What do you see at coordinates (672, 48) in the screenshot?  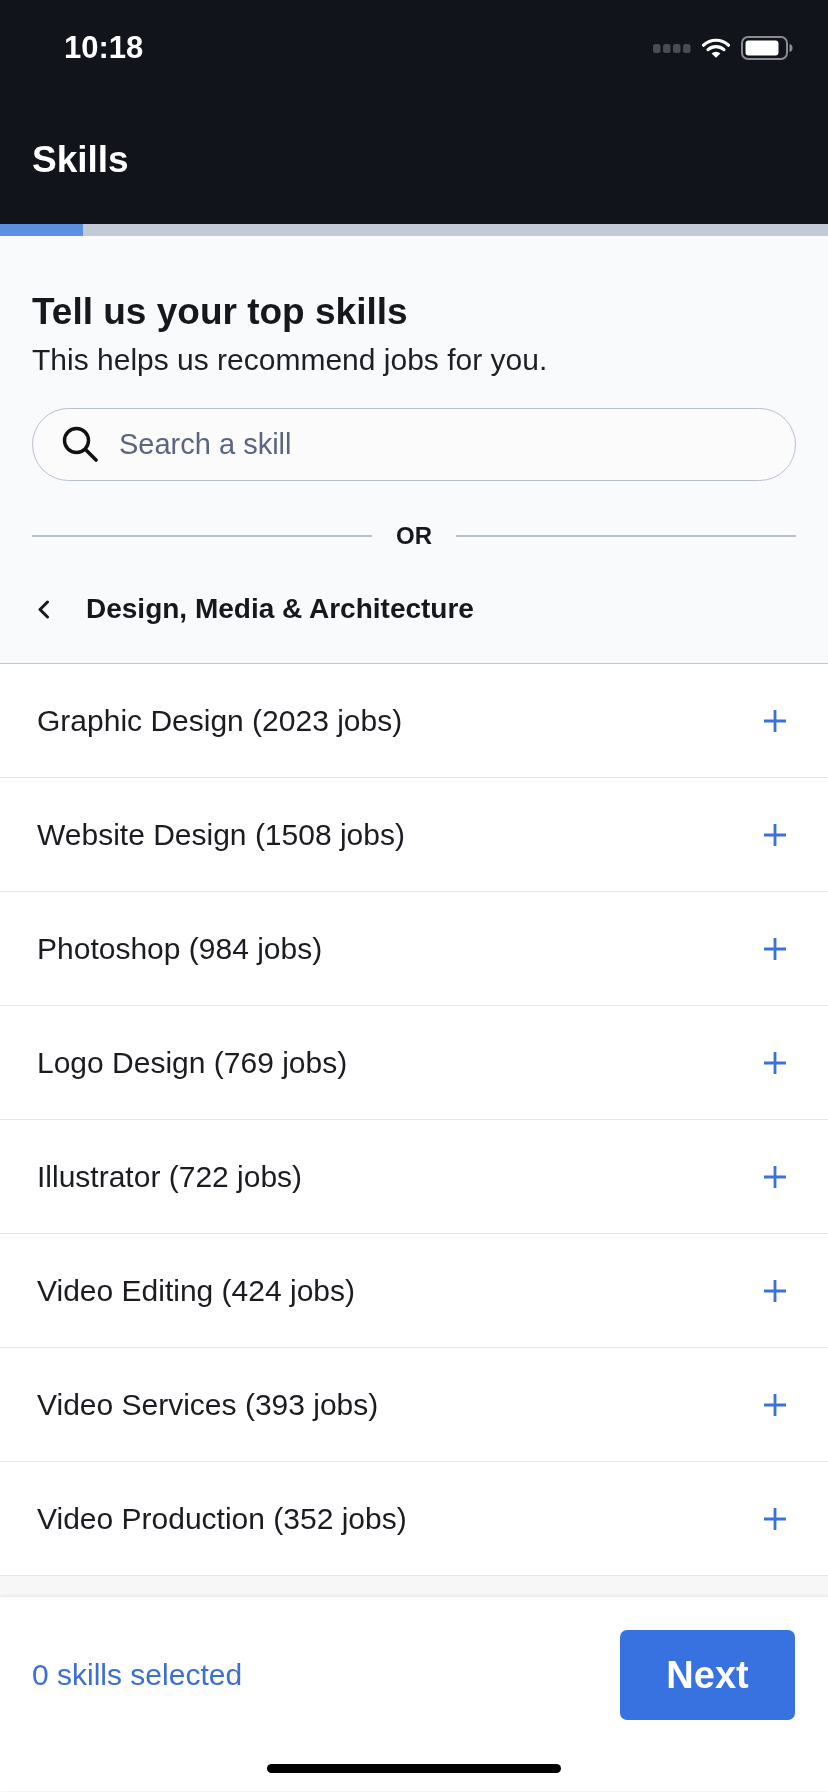 I see `signal-icon` at bounding box center [672, 48].